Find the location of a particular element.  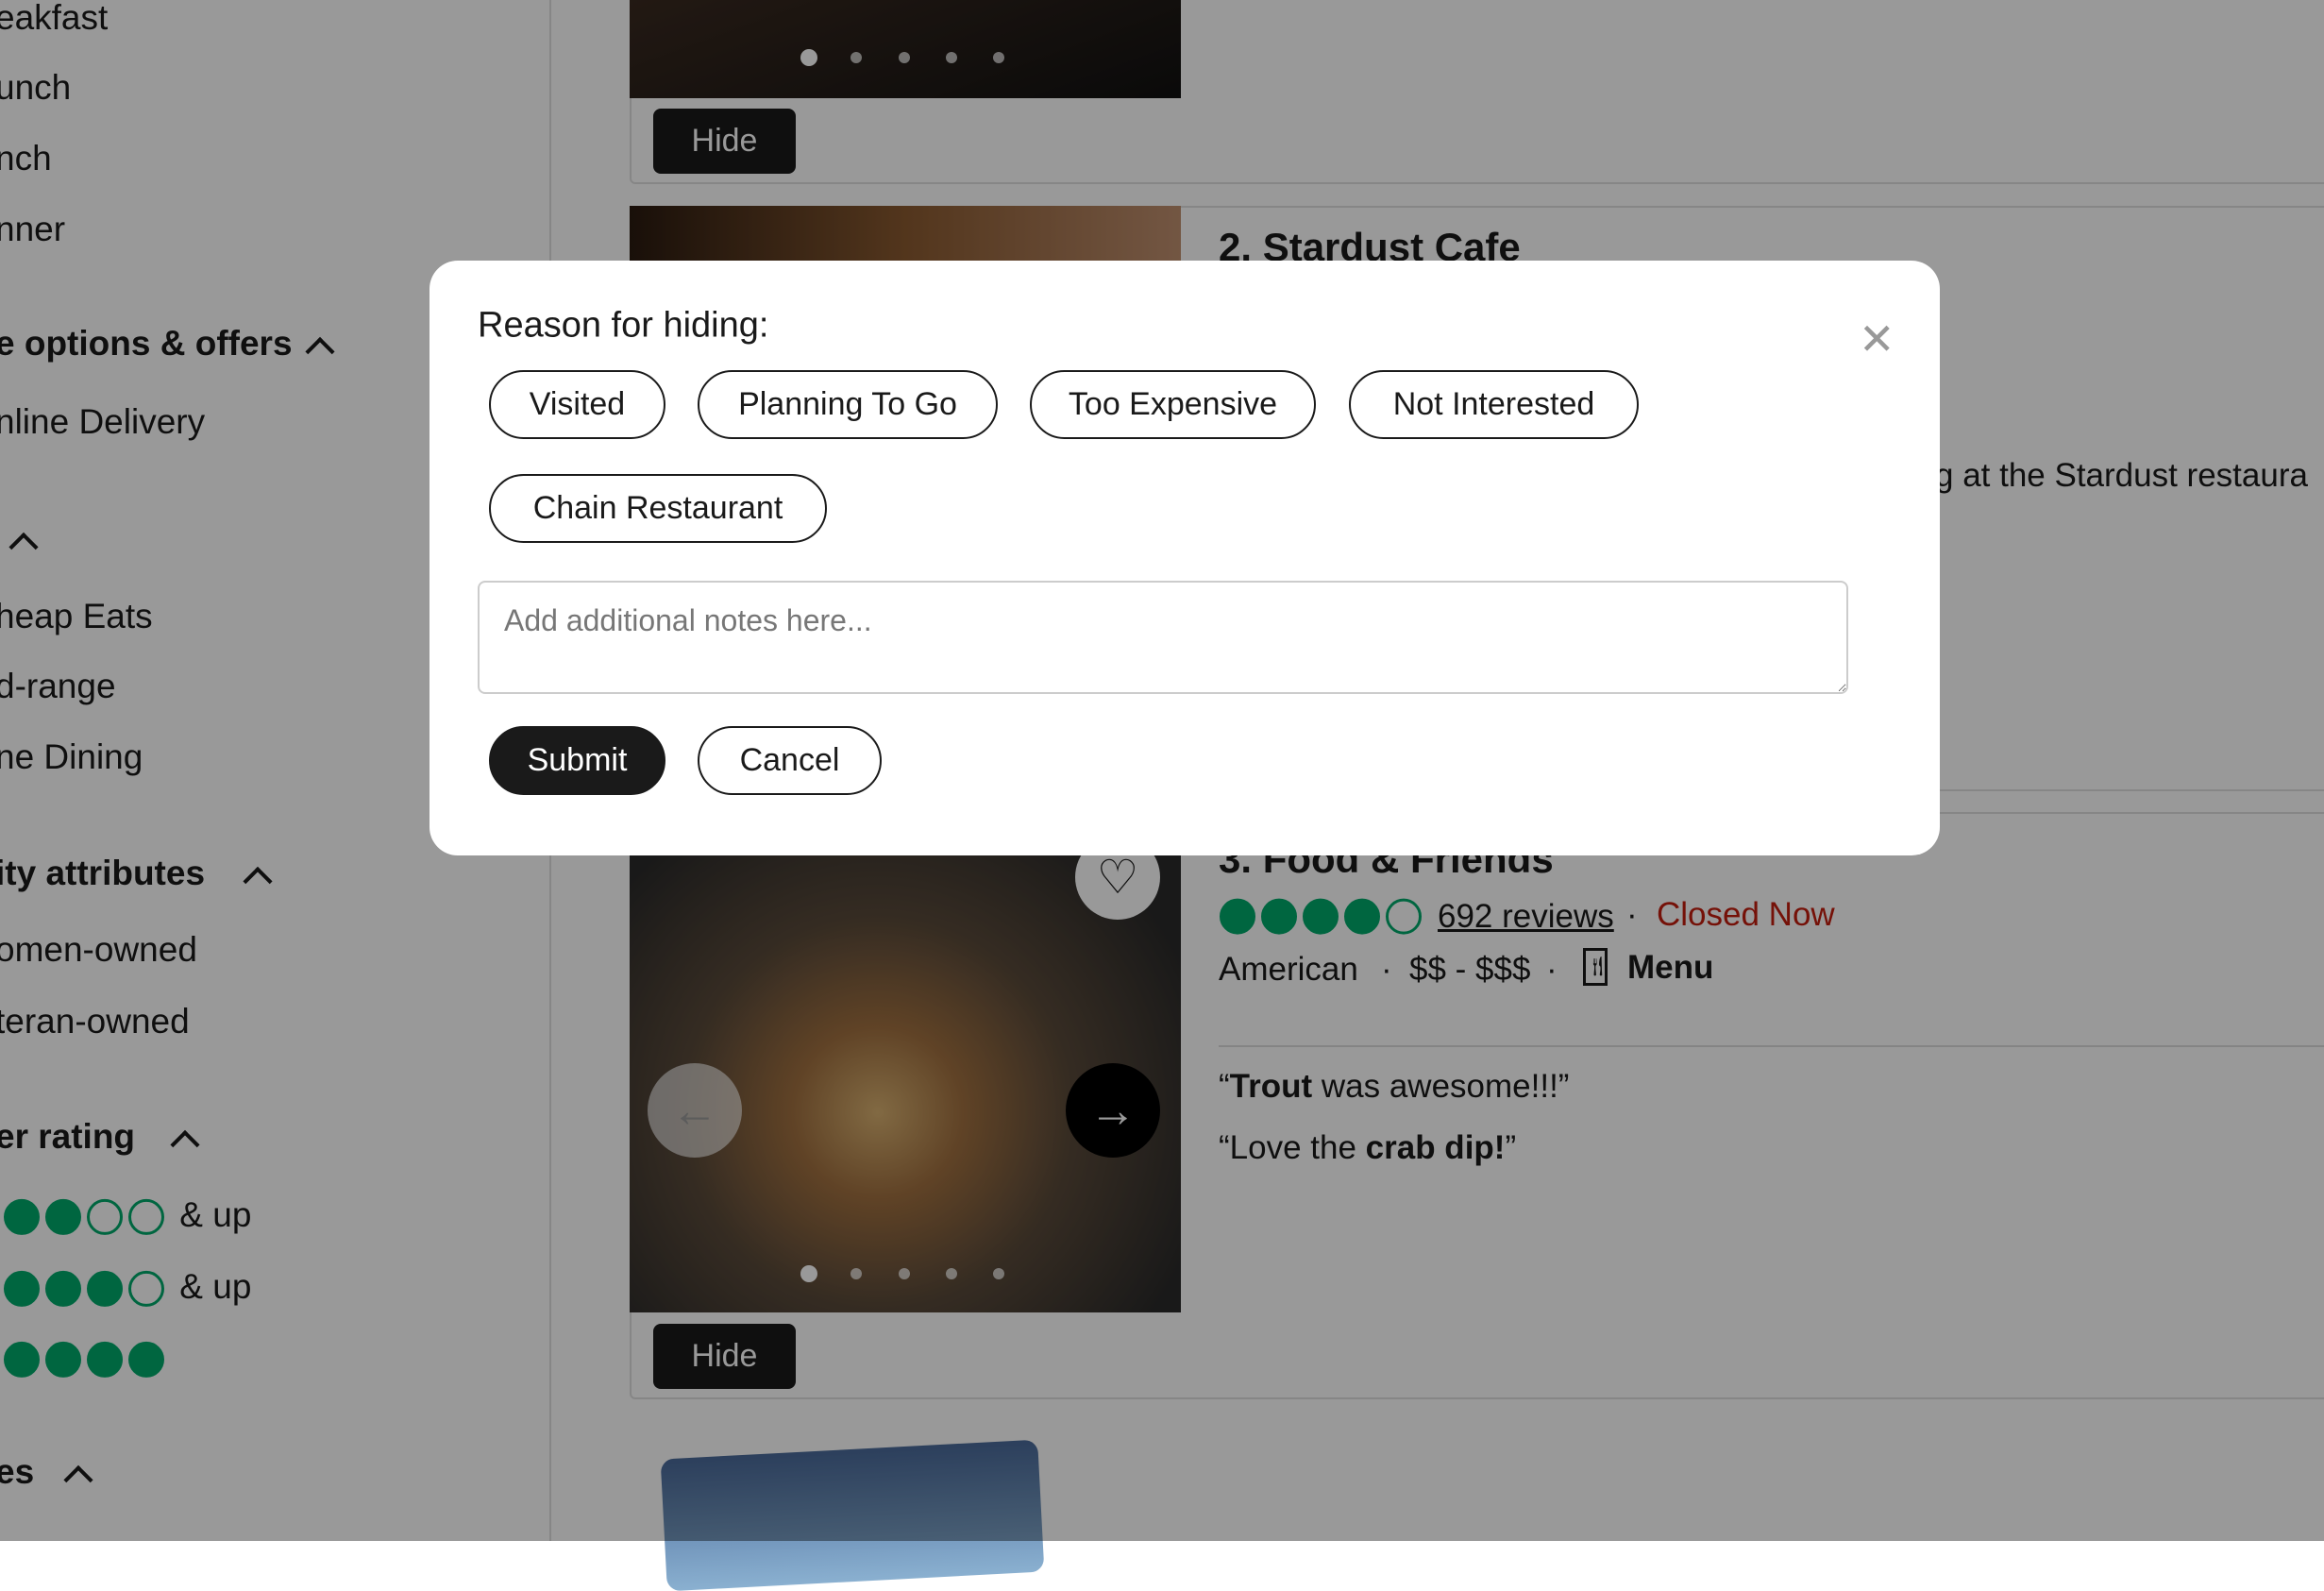

notes-textarea is located at coordinates (1163, 637).